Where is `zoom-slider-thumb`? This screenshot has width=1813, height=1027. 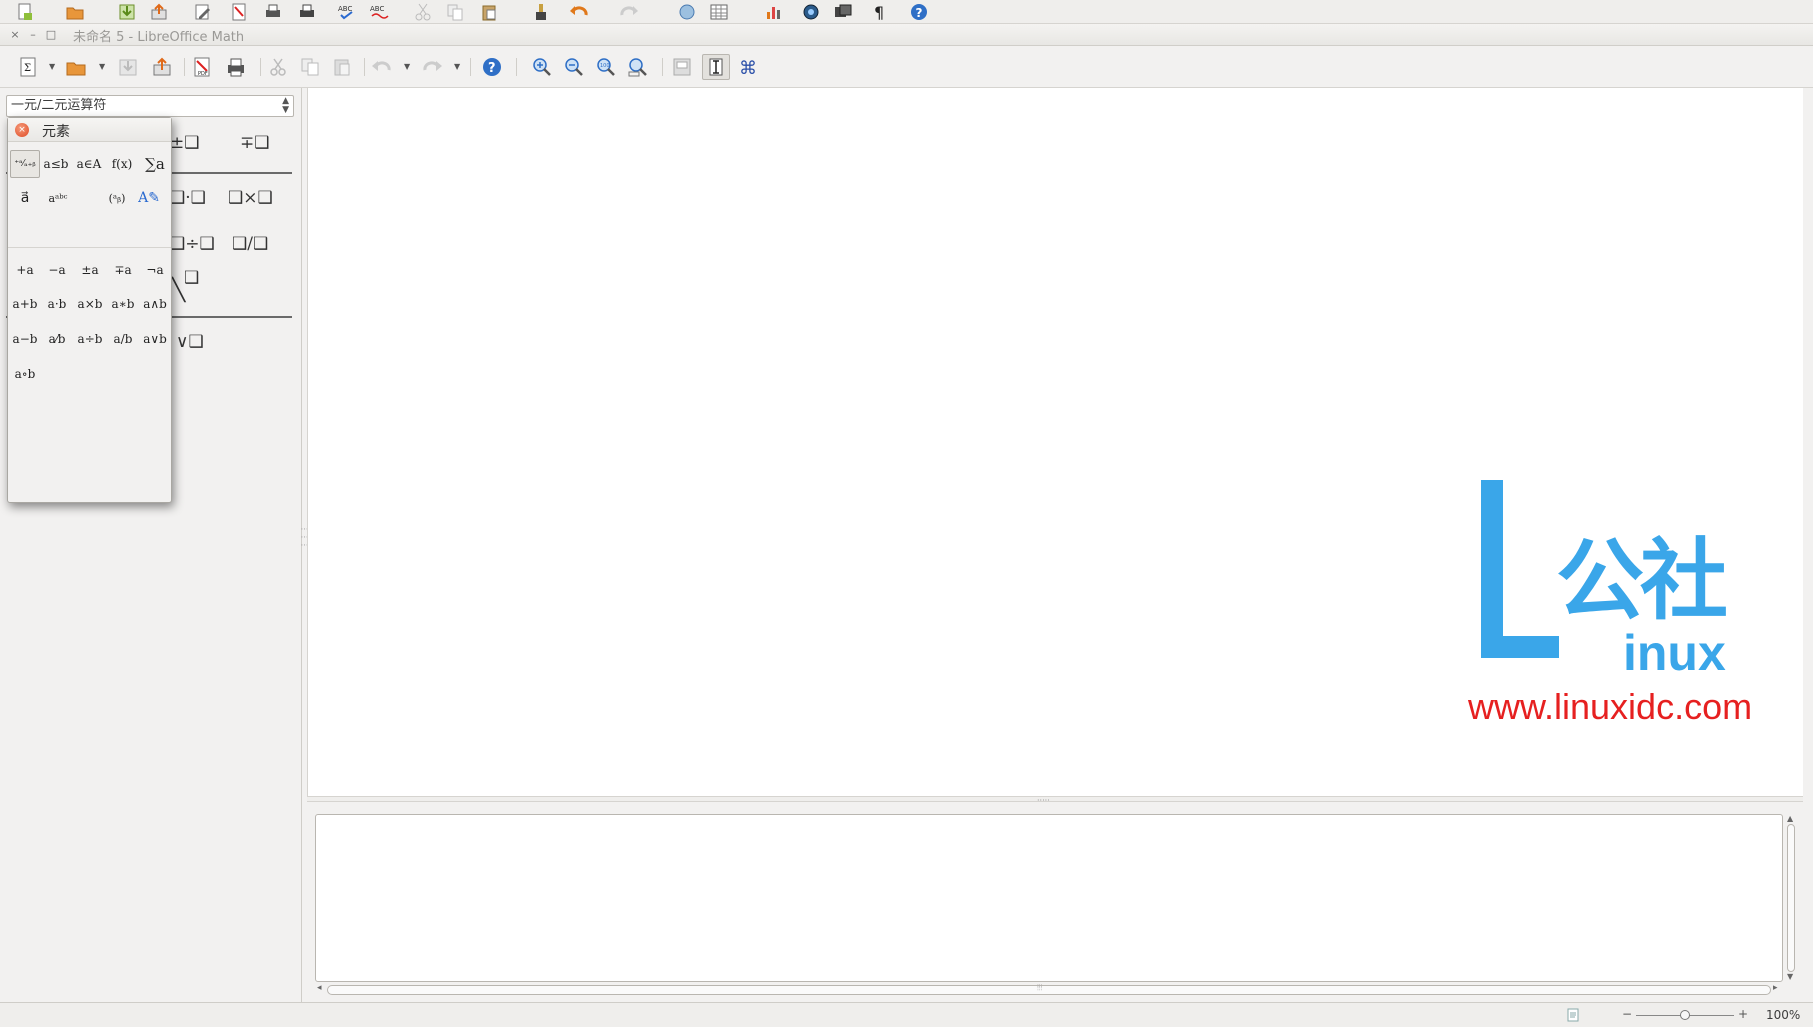
zoom-slider-thumb is located at coordinates (1685, 1015).